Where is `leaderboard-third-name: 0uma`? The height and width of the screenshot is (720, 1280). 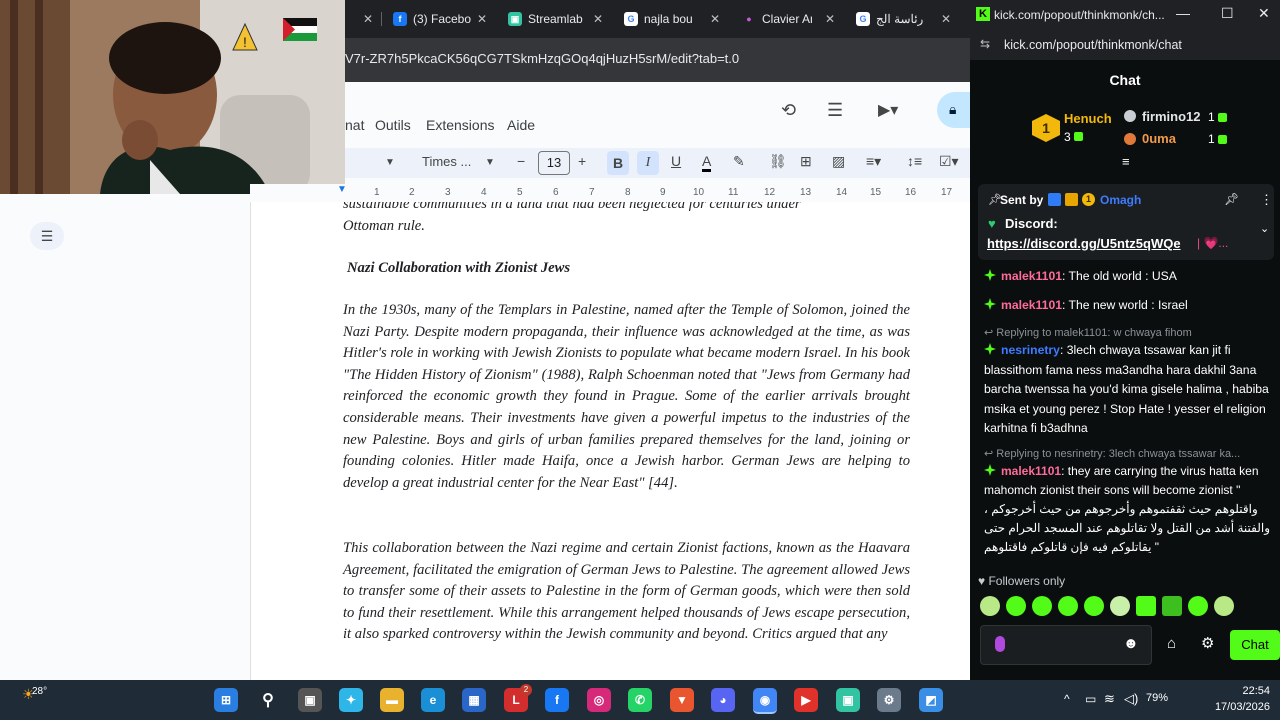 leaderboard-third-name: 0uma is located at coordinates (1159, 138).